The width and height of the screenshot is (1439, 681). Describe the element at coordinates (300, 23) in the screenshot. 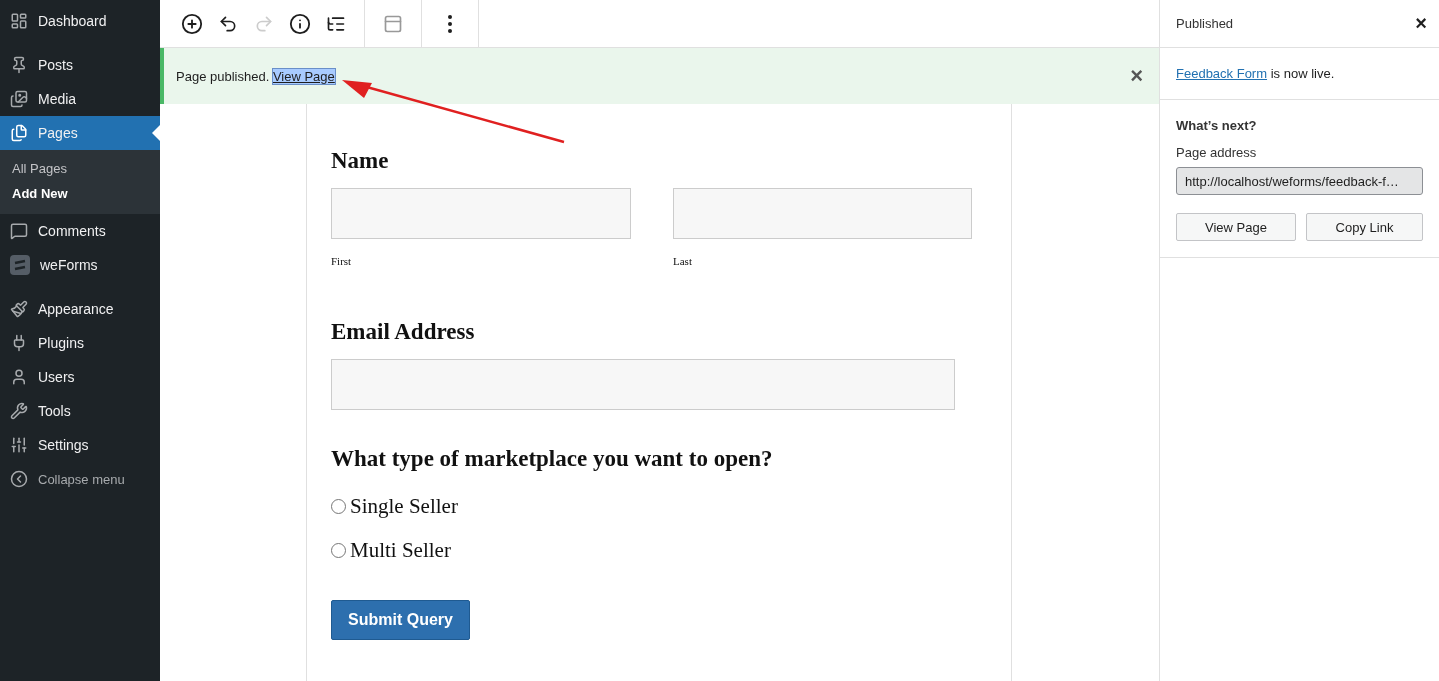

I see `info-icon` at that location.